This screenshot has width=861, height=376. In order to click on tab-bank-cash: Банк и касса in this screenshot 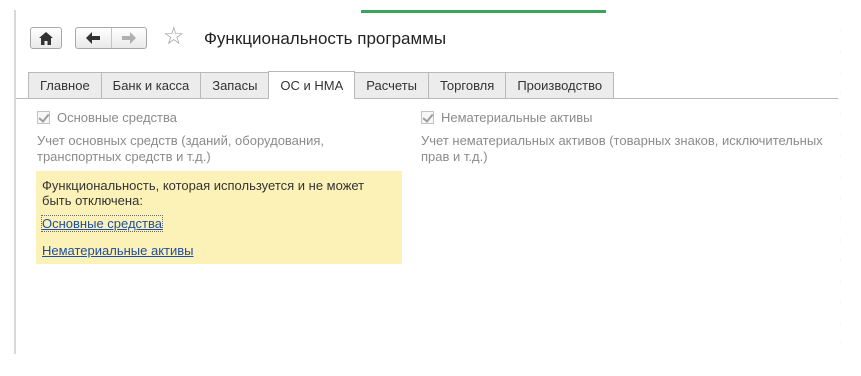, I will do `click(151, 85)`.